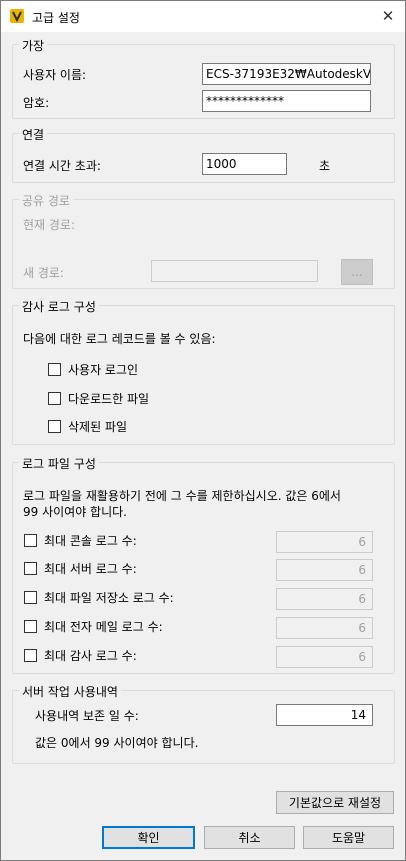 This screenshot has height=861, width=406. What do you see at coordinates (30, 568) in the screenshot?
I see `max-server-log-checkbox` at bounding box center [30, 568].